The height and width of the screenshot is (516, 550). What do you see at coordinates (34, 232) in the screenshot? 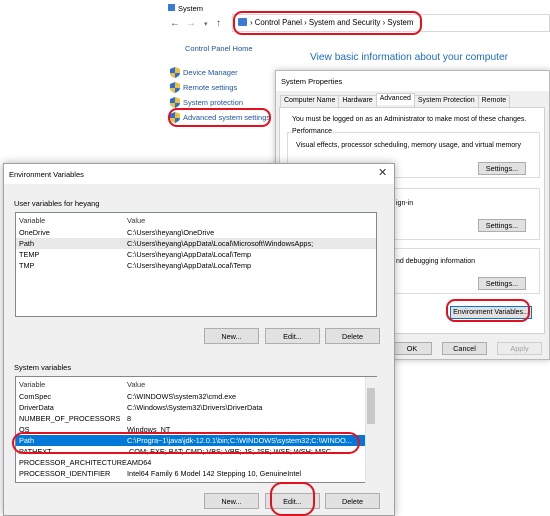
I see `variable-name: OneDrive` at bounding box center [34, 232].